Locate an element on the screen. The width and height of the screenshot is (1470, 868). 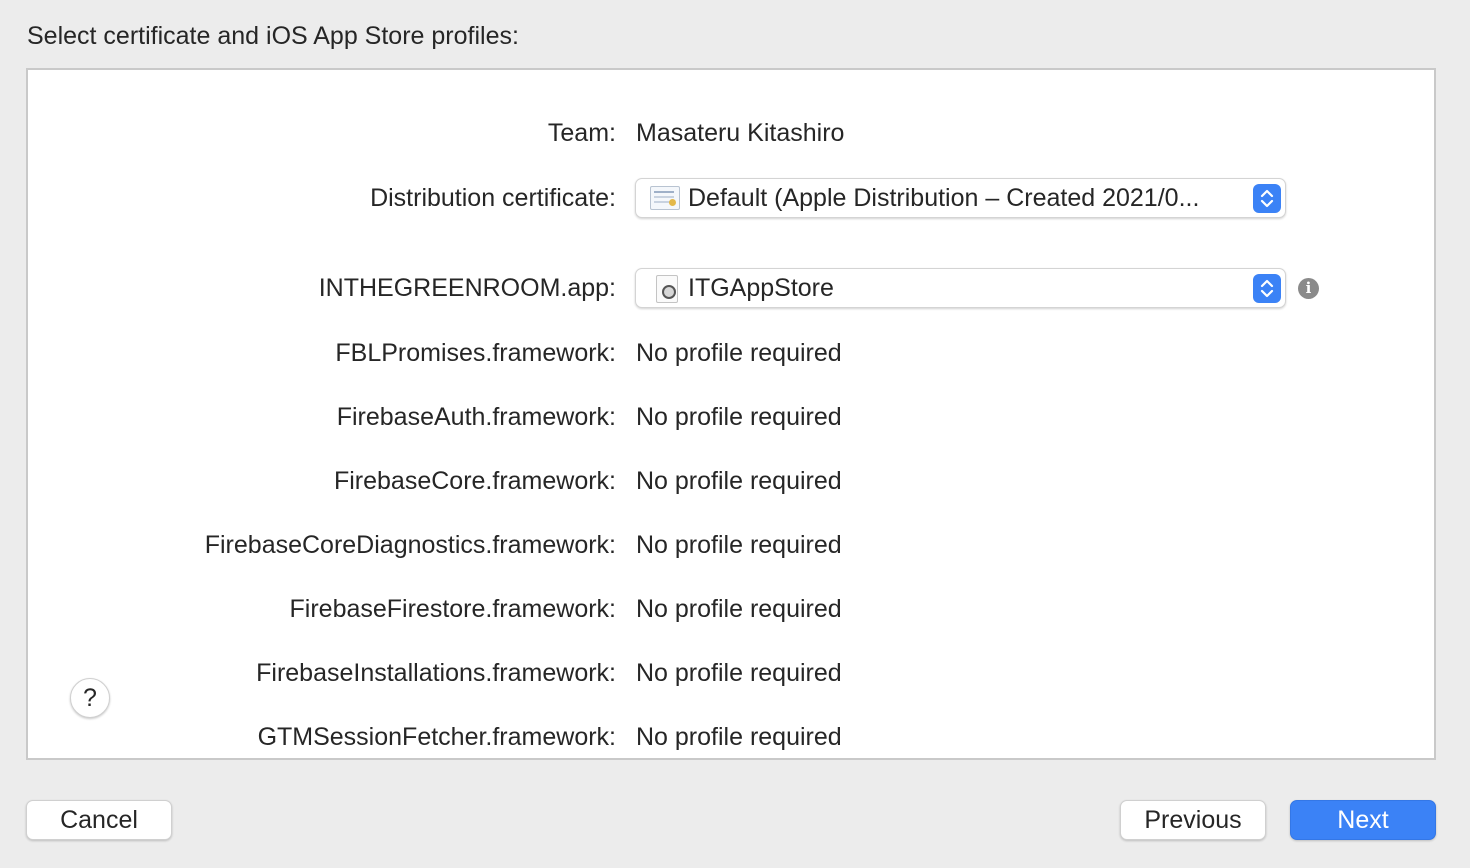
framework-label: FirebaseInstallations.framework: is located at coordinates (436, 673).